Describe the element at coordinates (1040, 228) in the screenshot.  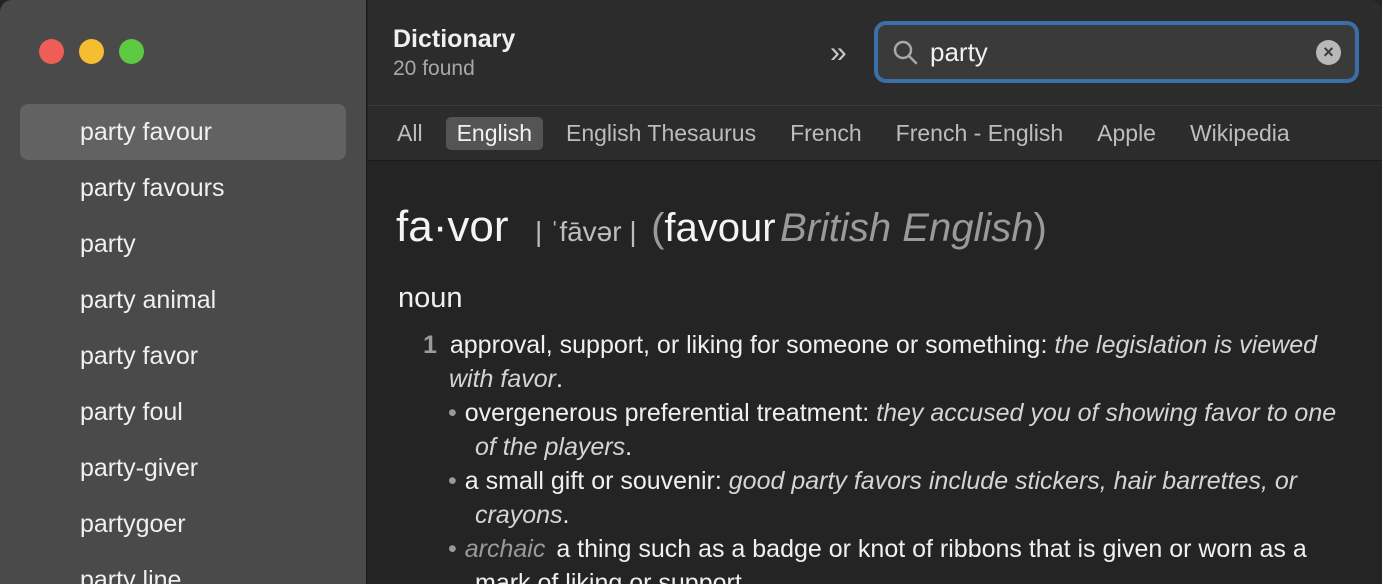
I see `paren-close: )` at that location.